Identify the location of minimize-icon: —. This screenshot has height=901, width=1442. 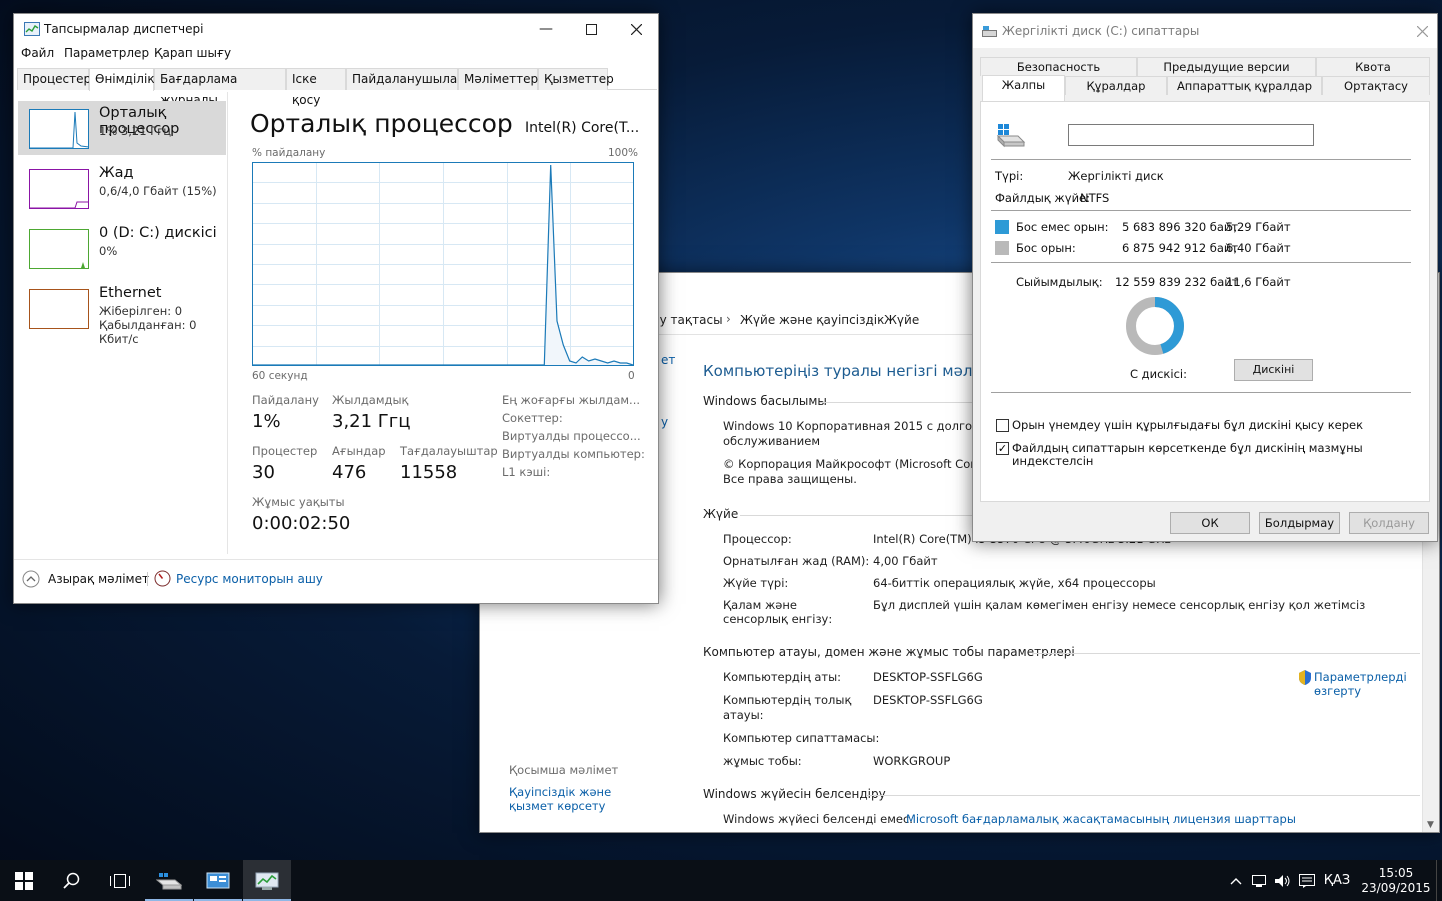
(546, 29).